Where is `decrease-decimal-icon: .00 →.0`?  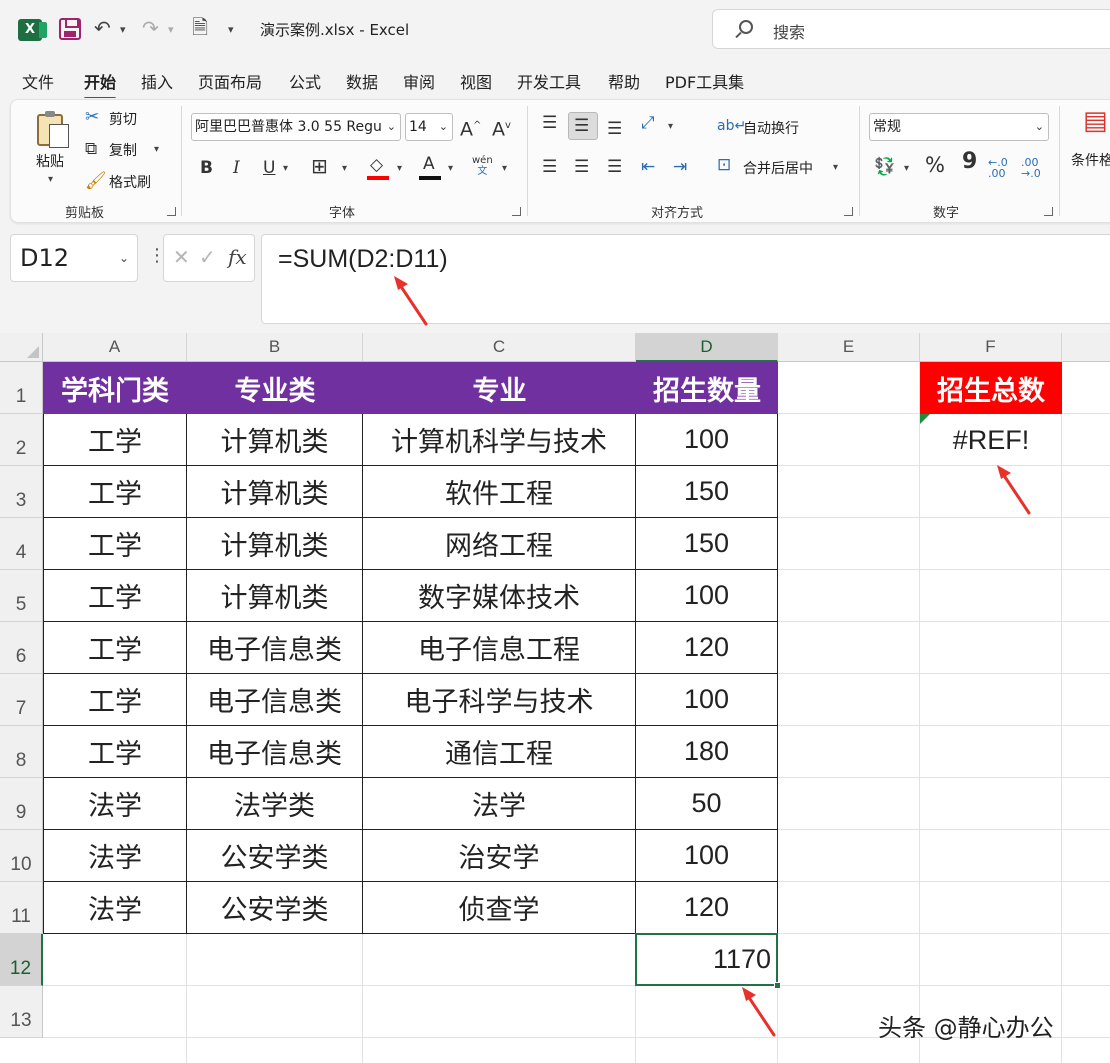 decrease-decimal-icon: .00 →.0 is located at coordinates (1031, 168).